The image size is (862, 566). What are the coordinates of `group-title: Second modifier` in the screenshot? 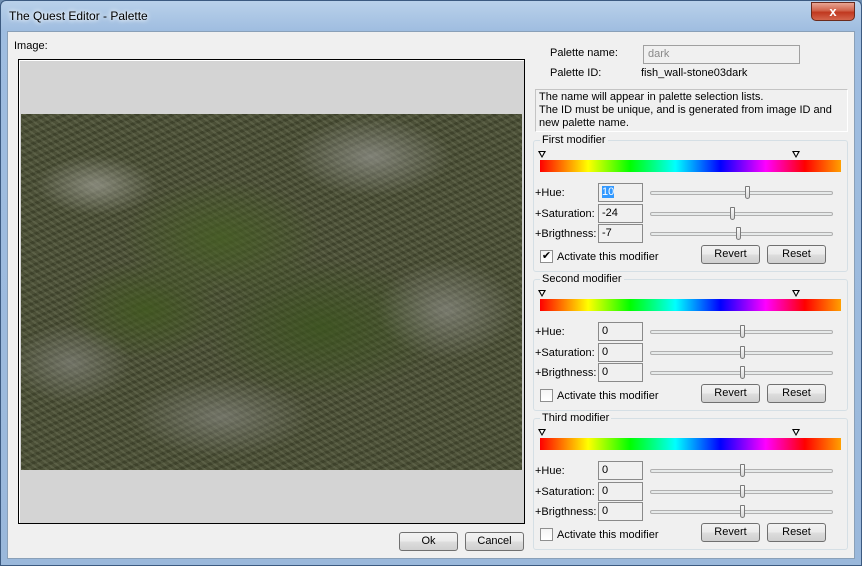 It's located at (582, 279).